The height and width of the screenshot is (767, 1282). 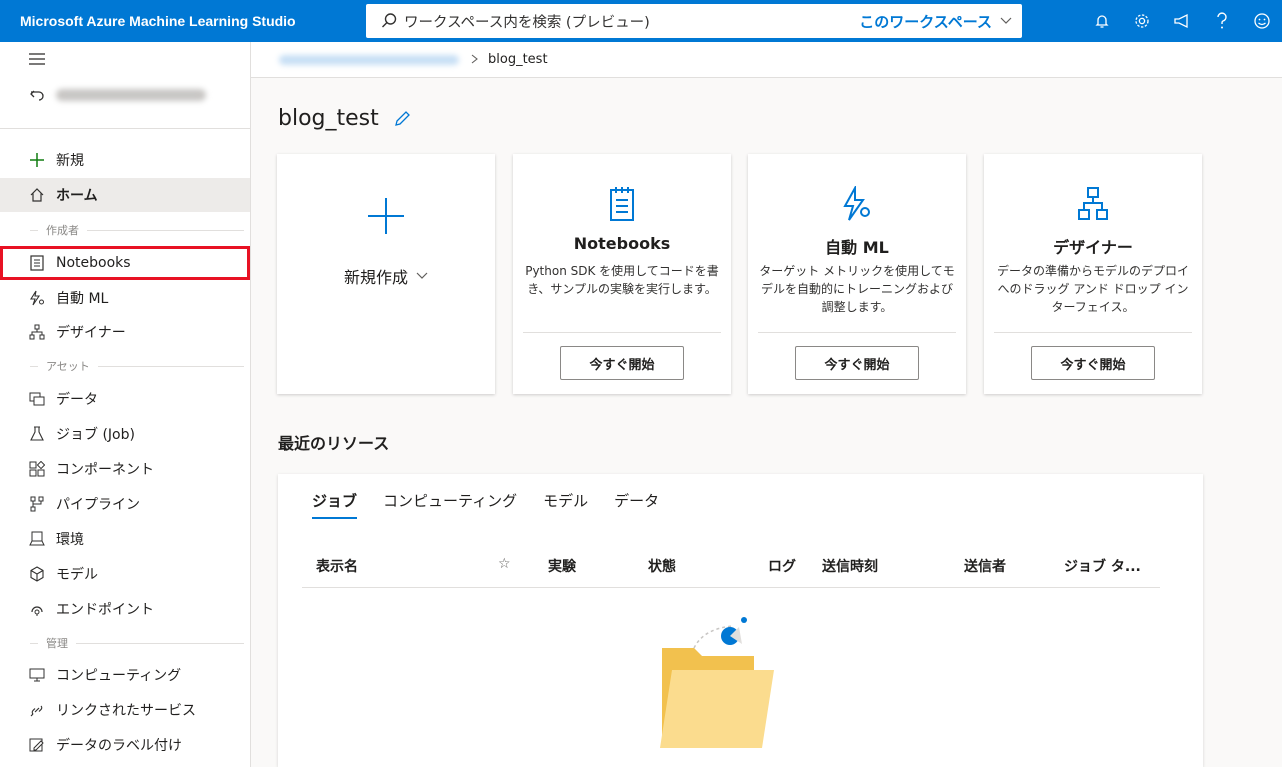 I want to click on card-title: 自動 ML, so click(x=857, y=247).